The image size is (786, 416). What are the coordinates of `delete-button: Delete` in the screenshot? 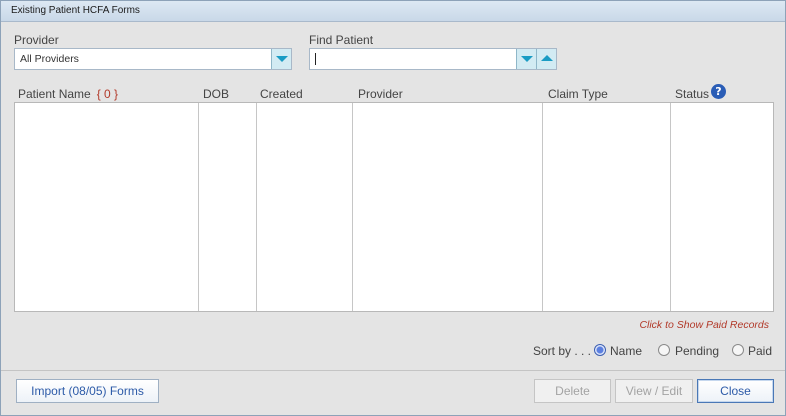 It's located at (572, 391).